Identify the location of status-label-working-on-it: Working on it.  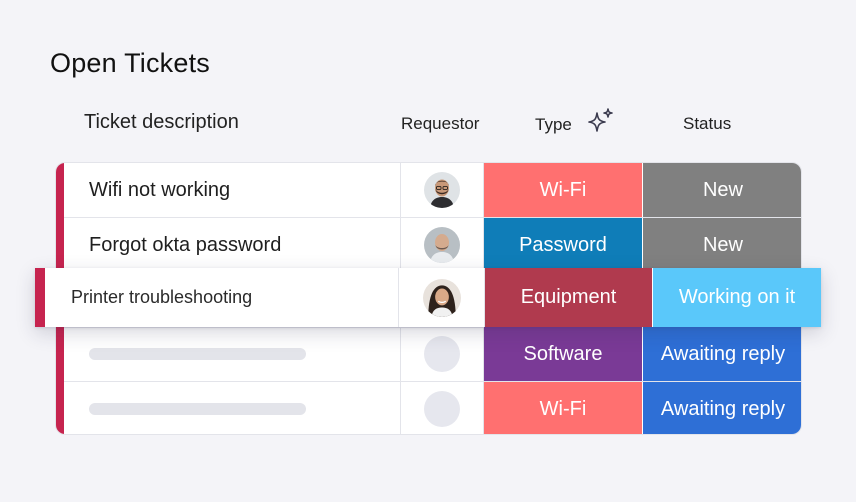
(737, 297).